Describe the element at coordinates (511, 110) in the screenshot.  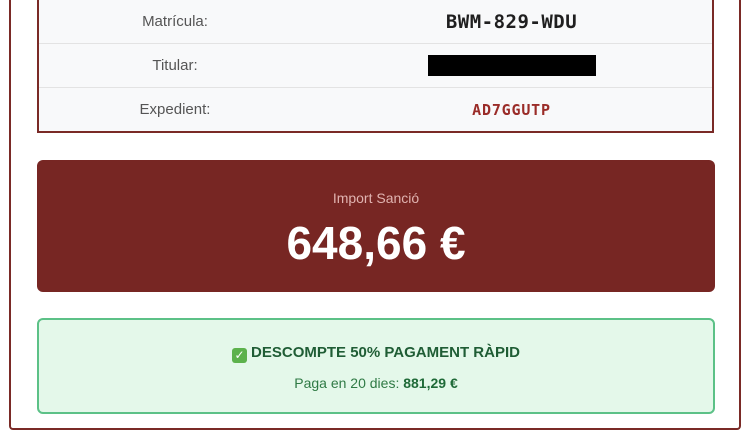
I see `file-number: AD7GGUTP` at that location.